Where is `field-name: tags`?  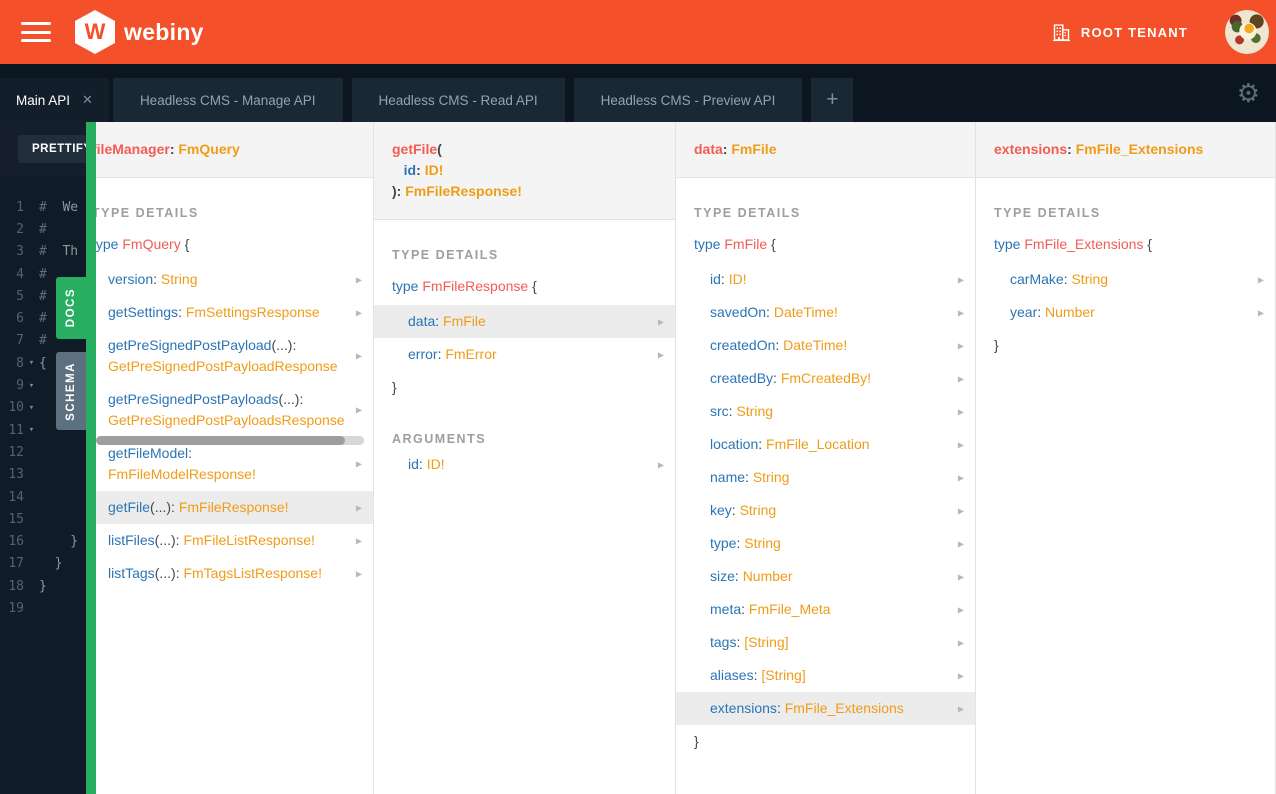 field-name: tags is located at coordinates (723, 642).